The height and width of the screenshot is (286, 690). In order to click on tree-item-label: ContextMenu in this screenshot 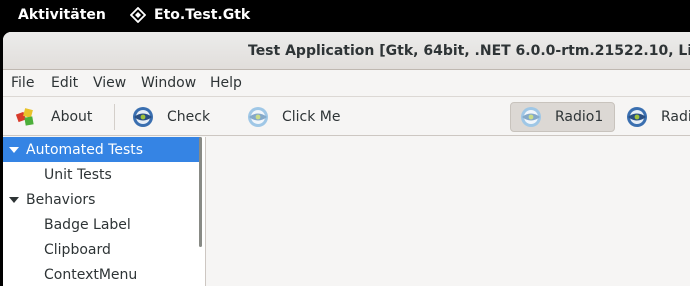, I will do `click(91, 274)`.